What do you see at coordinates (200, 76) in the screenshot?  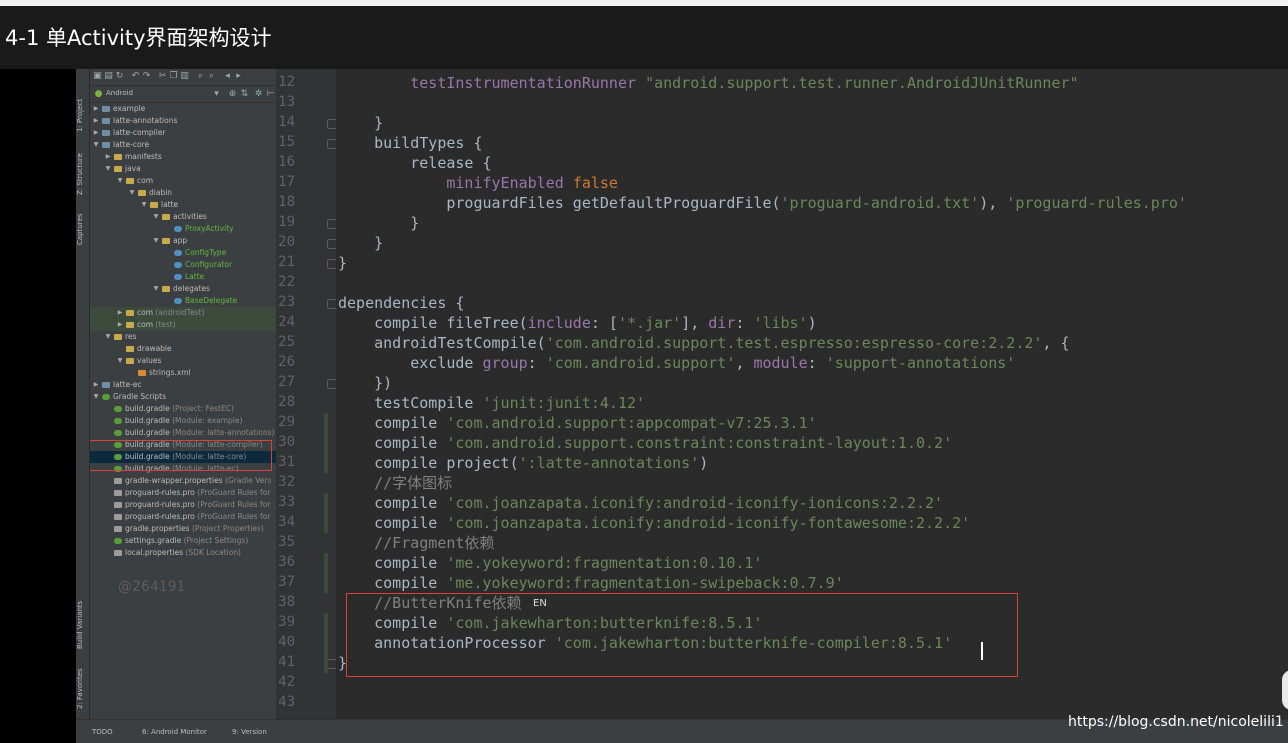 I see `find-icon: ⌕` at bounding box center [200, 76].